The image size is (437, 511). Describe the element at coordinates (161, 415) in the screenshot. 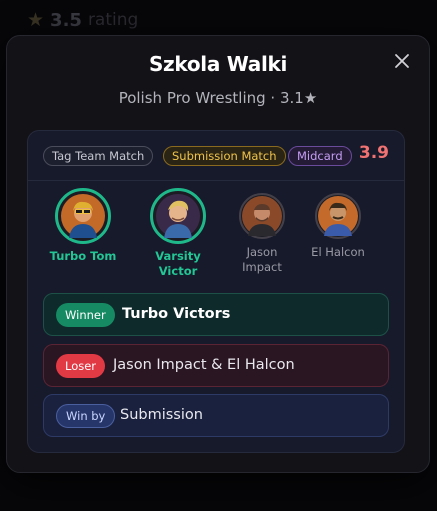

I see `win-by-value: Submission` at that location.